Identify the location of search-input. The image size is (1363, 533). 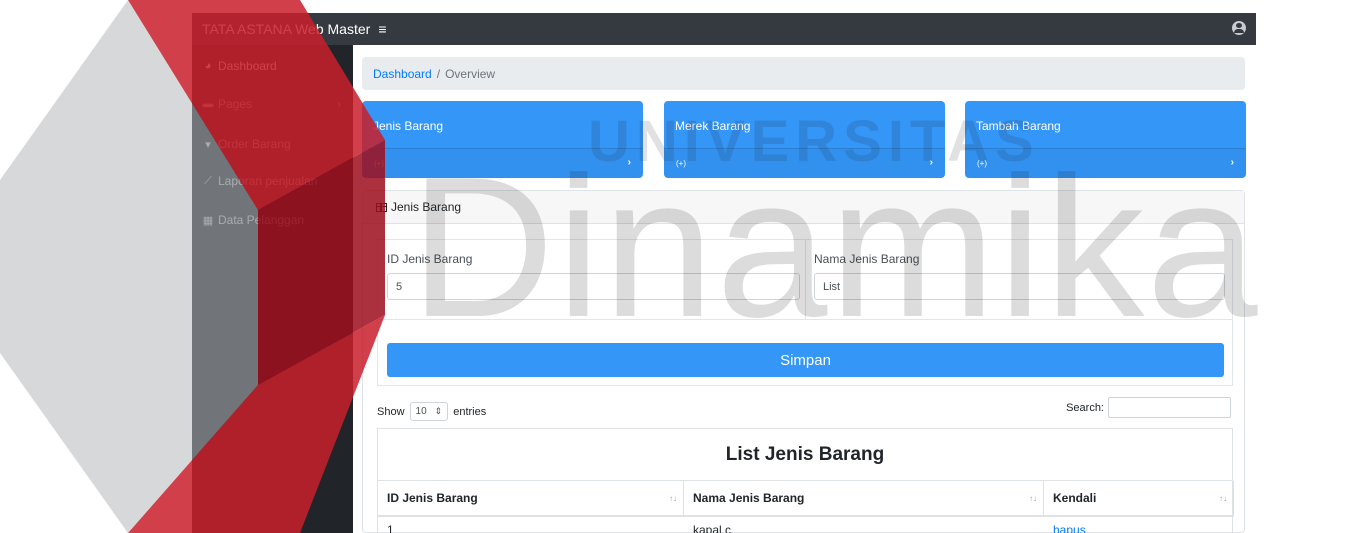
(1169, 407).